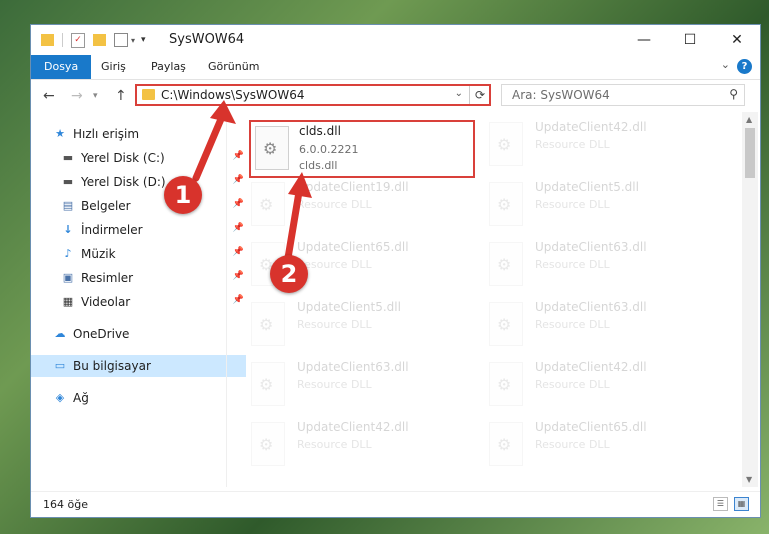 This screenshot has height=534, width=769. I want to click on tab-view: Görünüm, so click(233, 67).